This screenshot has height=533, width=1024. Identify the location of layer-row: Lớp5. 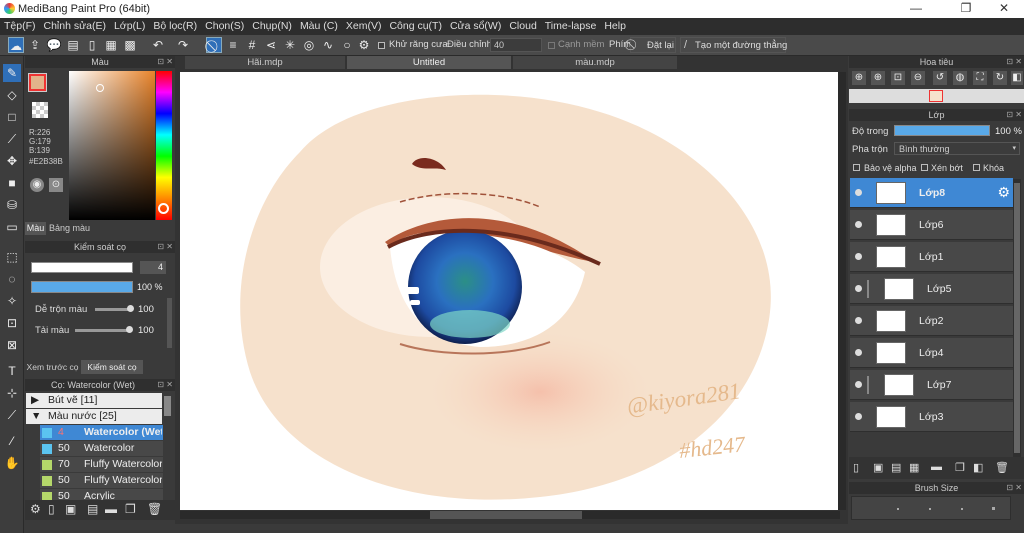
(931, 289).